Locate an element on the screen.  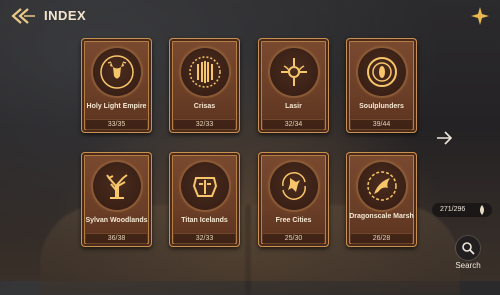
faction-name: Free Cities is located at coordinates (293, 220).